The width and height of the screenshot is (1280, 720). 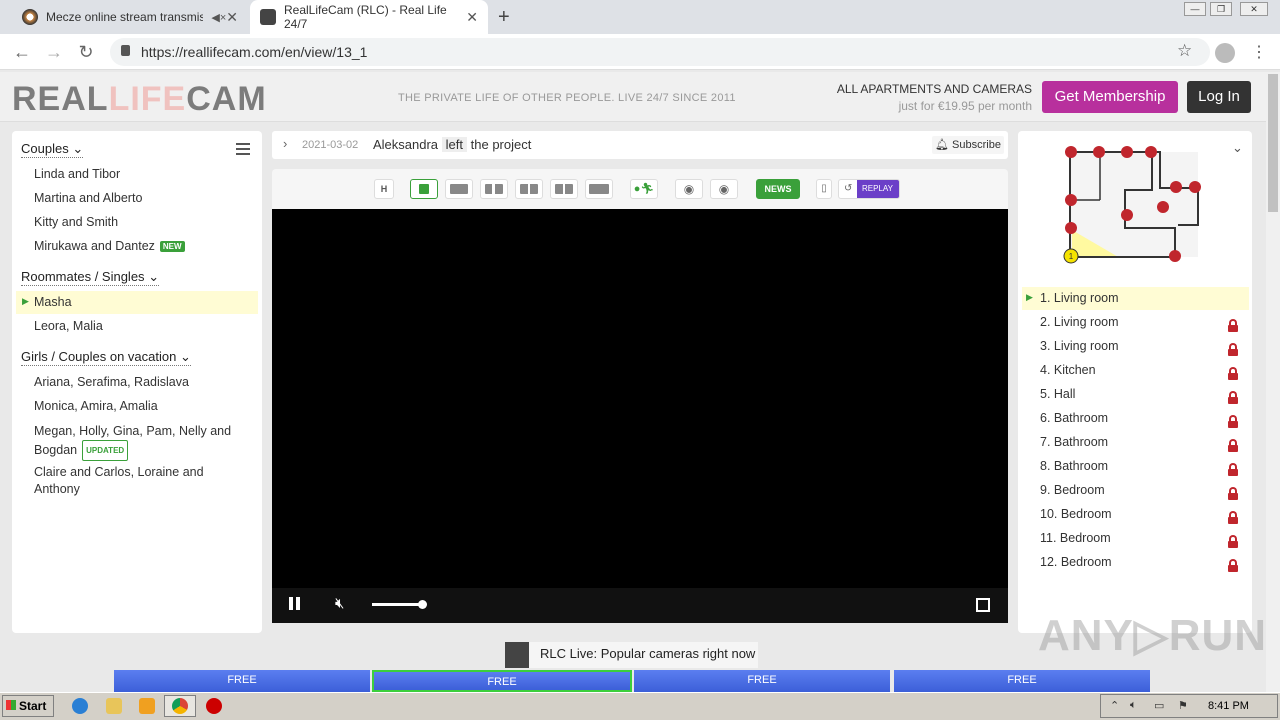 I want to click on browser-tab-active: RealLifeCam (RLC) - Real Life 24/7 ✕, so click(x=369, y=17).